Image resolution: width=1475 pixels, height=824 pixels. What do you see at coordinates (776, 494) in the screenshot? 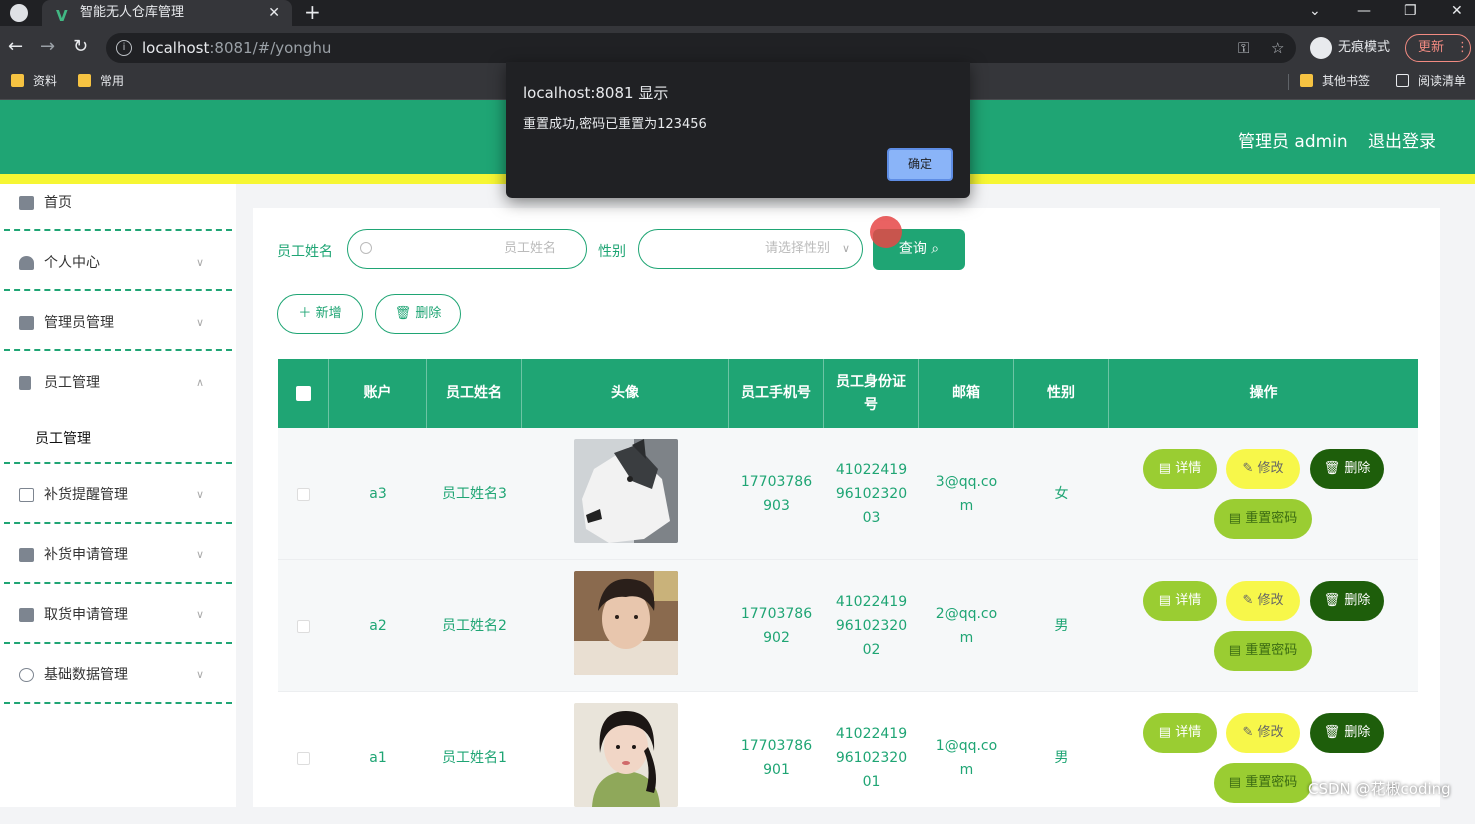
I see `cell-phone: 17703786 903` at bounding box center [776, 494].